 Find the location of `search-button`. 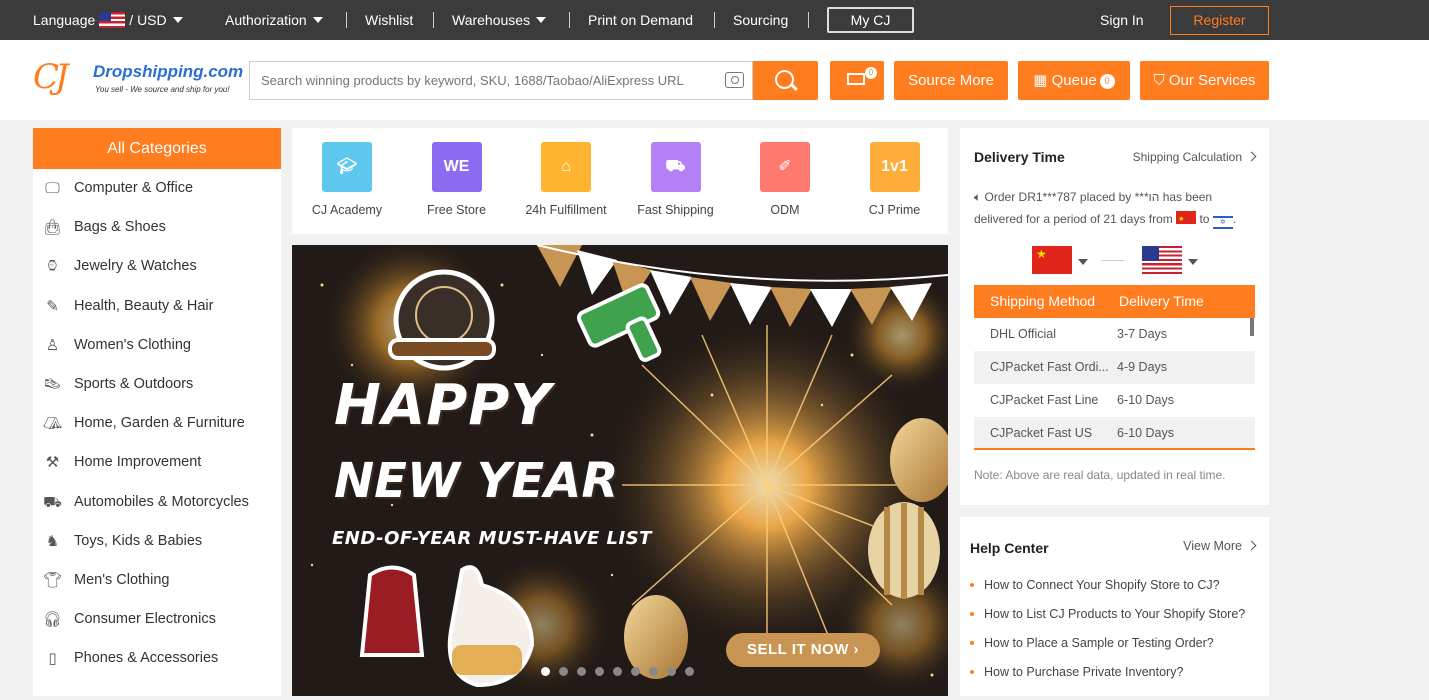

search-button is located at coordinates (785, 80).